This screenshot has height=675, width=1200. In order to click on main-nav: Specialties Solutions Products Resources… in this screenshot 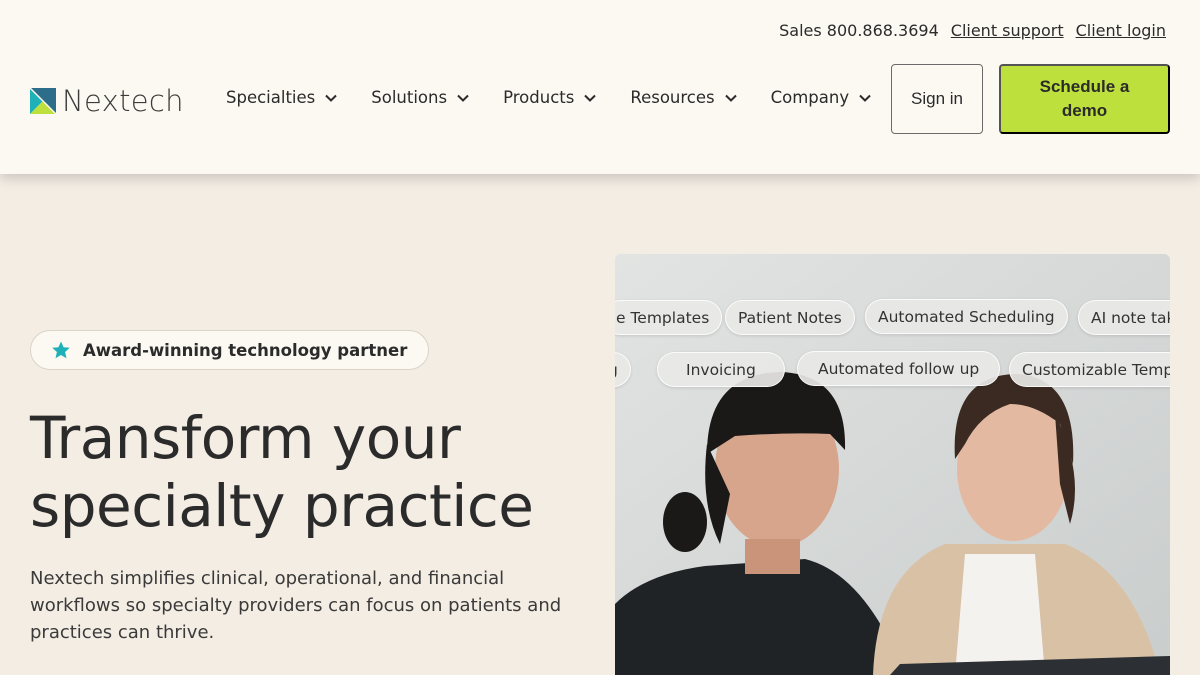, I will do `click(565, 97)`.